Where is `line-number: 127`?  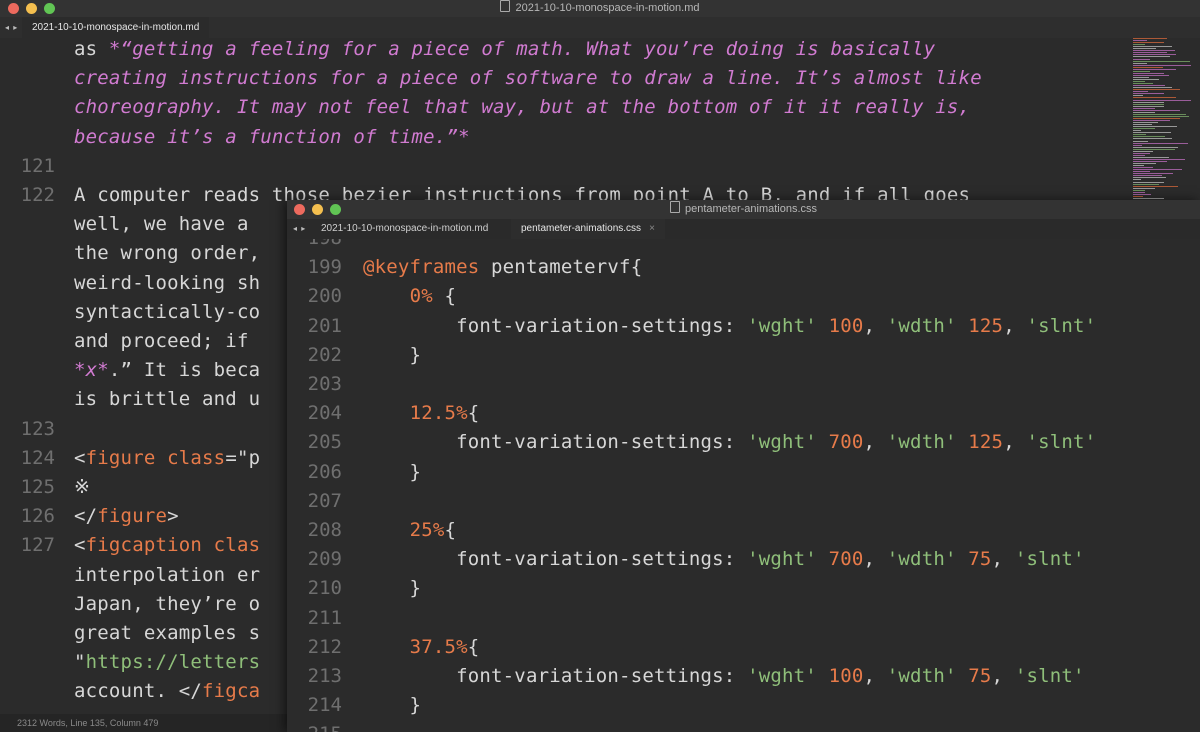
line-number: 127 is located at coordinates (37, 545).